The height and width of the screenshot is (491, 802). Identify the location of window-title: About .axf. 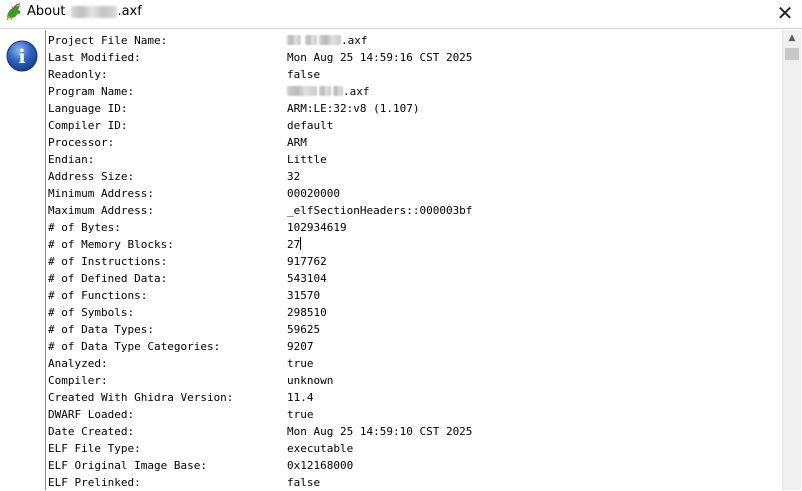
(84, 11).